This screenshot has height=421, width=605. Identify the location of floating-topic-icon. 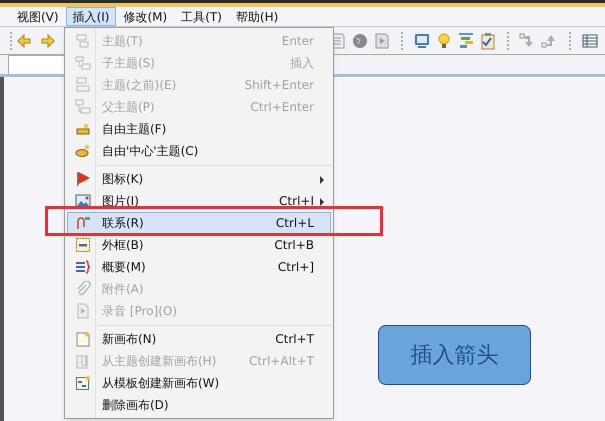
(83, 129).